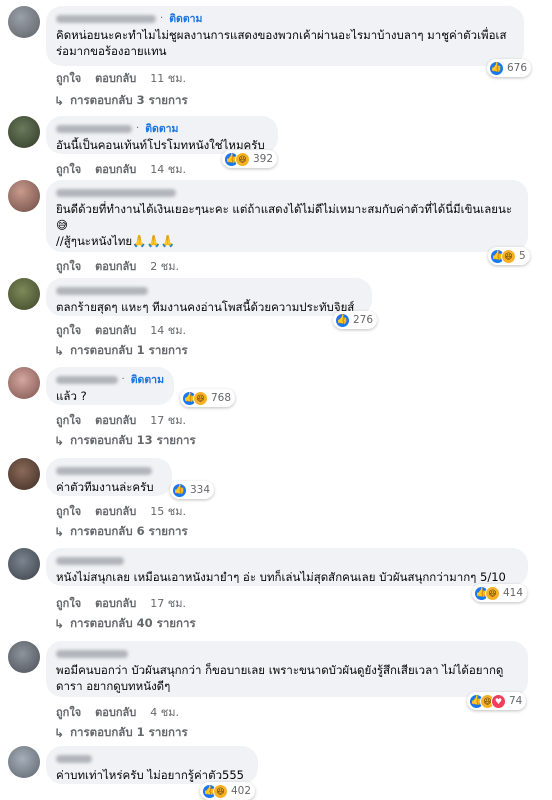 The height and width of the screenshot is (800, 552). What do you see at coordinates (168, 511) in the screenshot?
I see `timestamp: 15 ชม.` at bounding box center [168, 511].